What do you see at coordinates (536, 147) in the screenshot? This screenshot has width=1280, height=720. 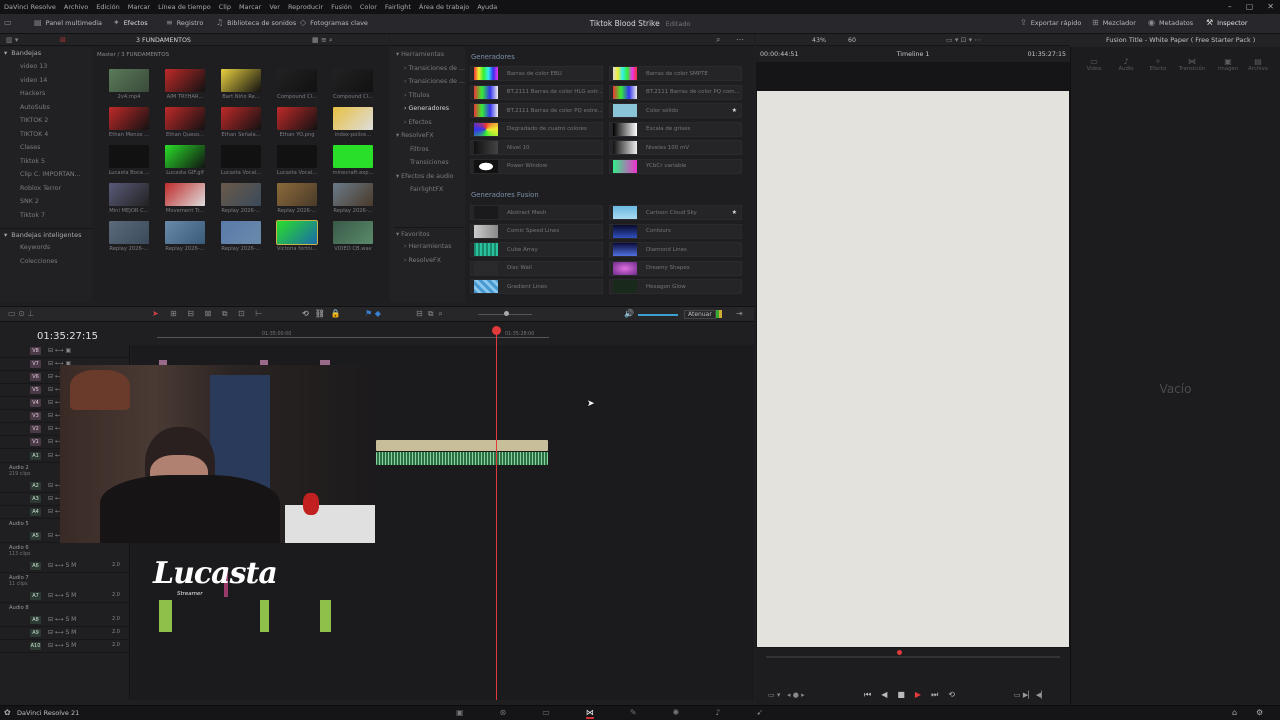 I see `generator-item: Nivel 10` at bounding box center [536, 147].